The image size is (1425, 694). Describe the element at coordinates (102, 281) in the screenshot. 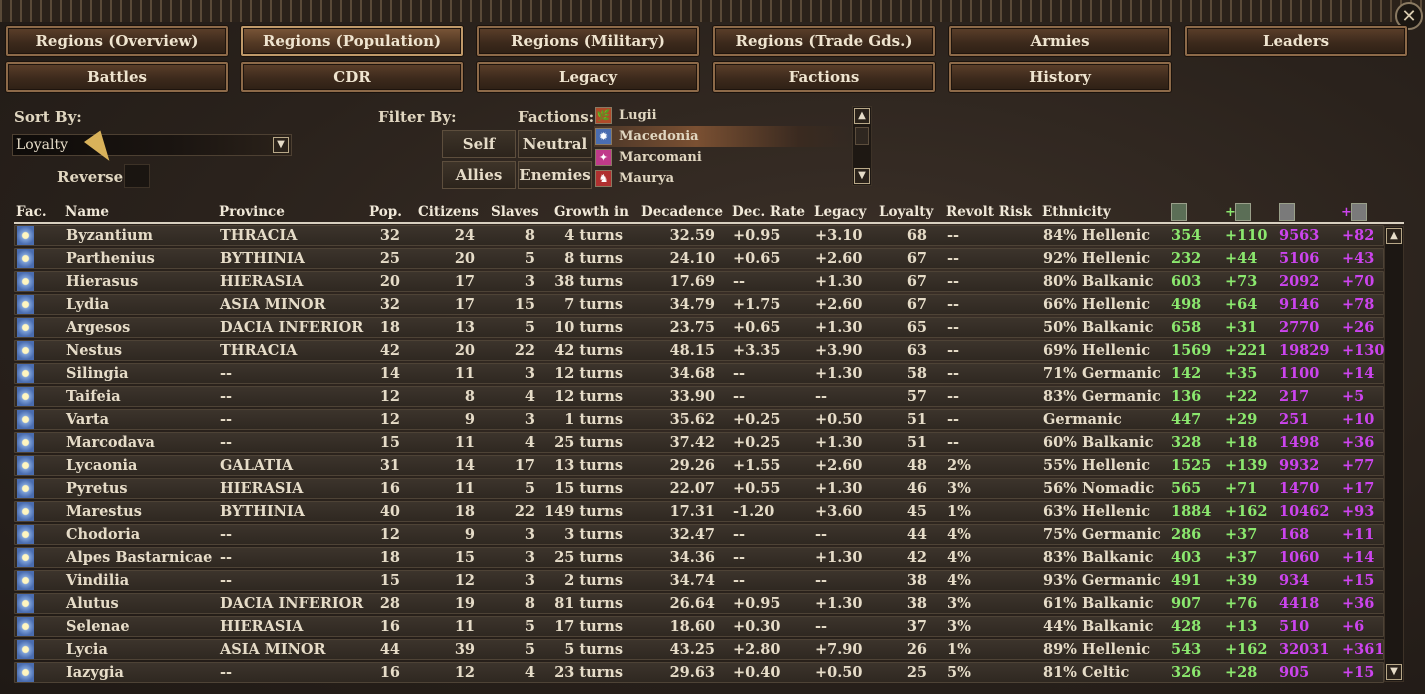

I see `cell-region-name: Hierasus` at that location.